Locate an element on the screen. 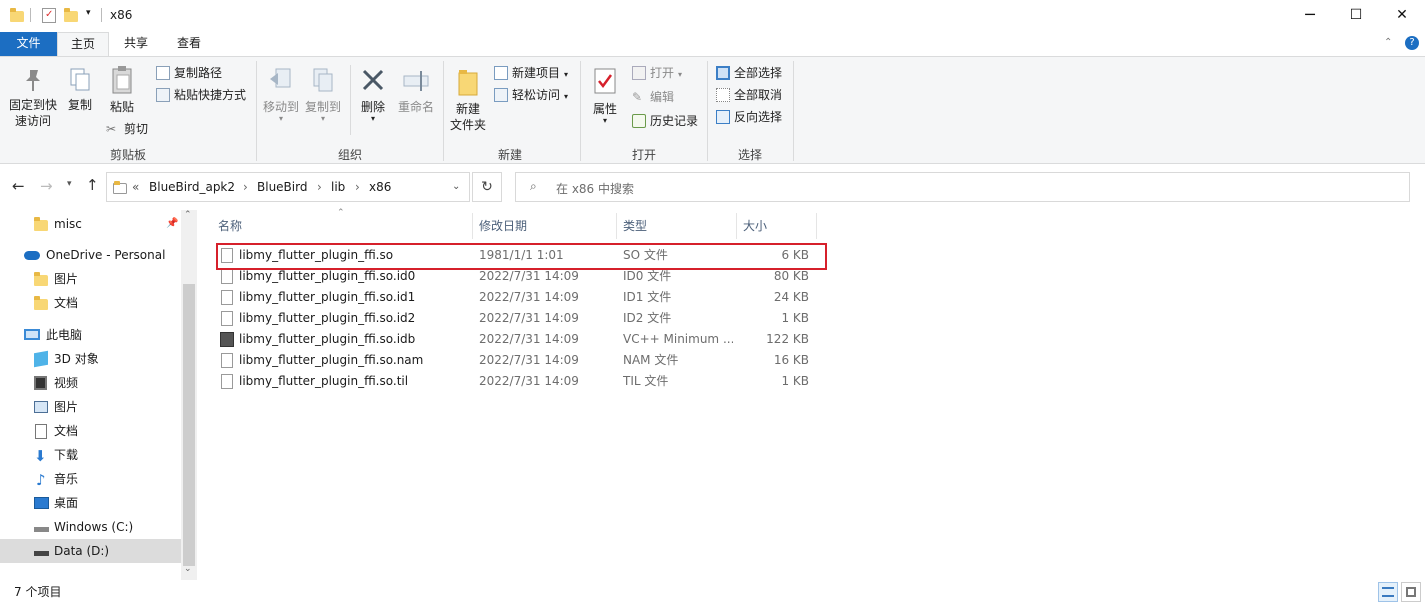 This screenshot has width=1425, height=603. column-header-type: 类型 is located at coordinates (677, 226).